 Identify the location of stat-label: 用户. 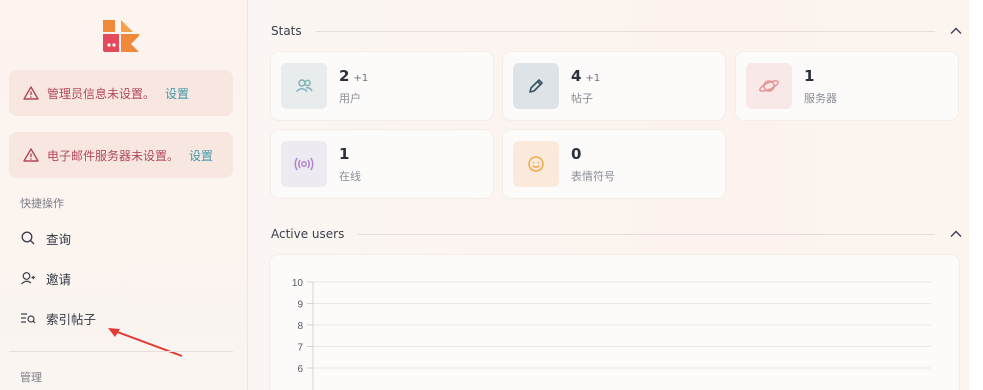
(350, 98).